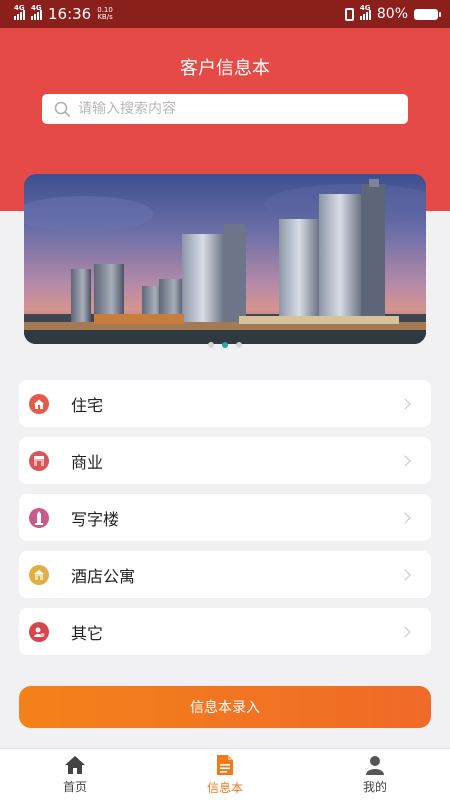  I want to click on category-item-hotel-apartment: 酒店公寓, so click(225, 574).